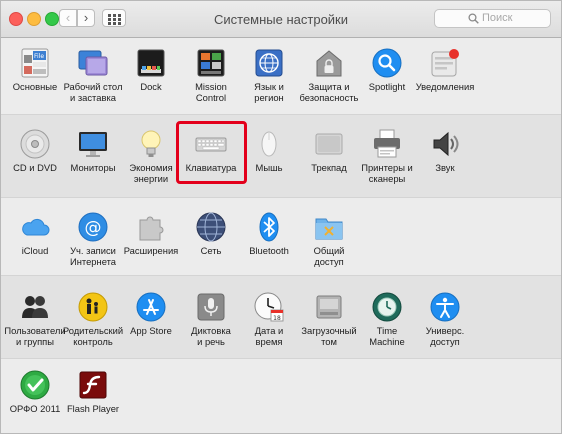 The height and width of the screenshot is (434, 562). What do you see at coordinates (211, 152) in the screenshot?
I see `selection-highlight` at bounding box center [211, 152].